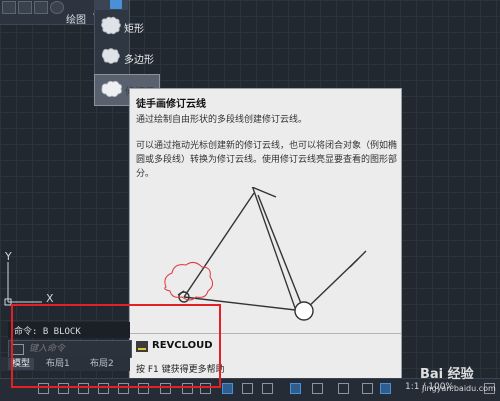  What do you see at coordinates (8, 256) in the screenshot?
I see `ucs-y-label: Y` at bounding box center [8, 256].